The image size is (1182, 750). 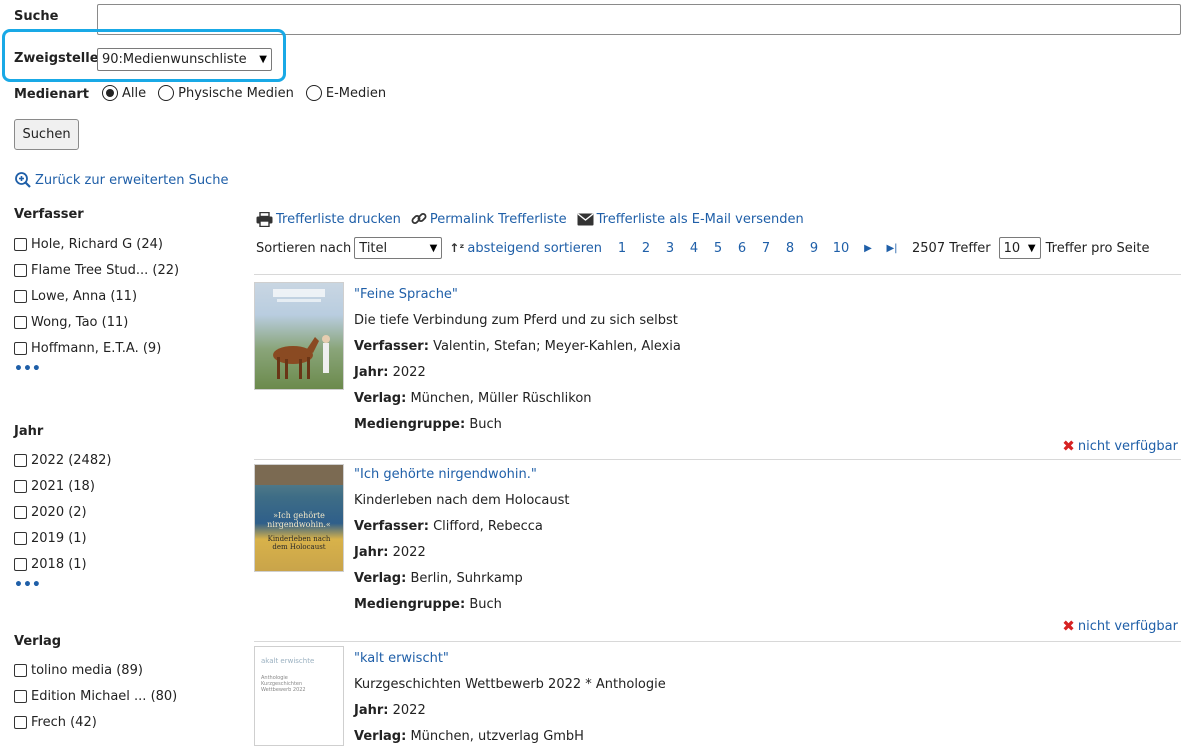 I want to click on radio-physical: Physische Medien, so click(x=226, y=93).